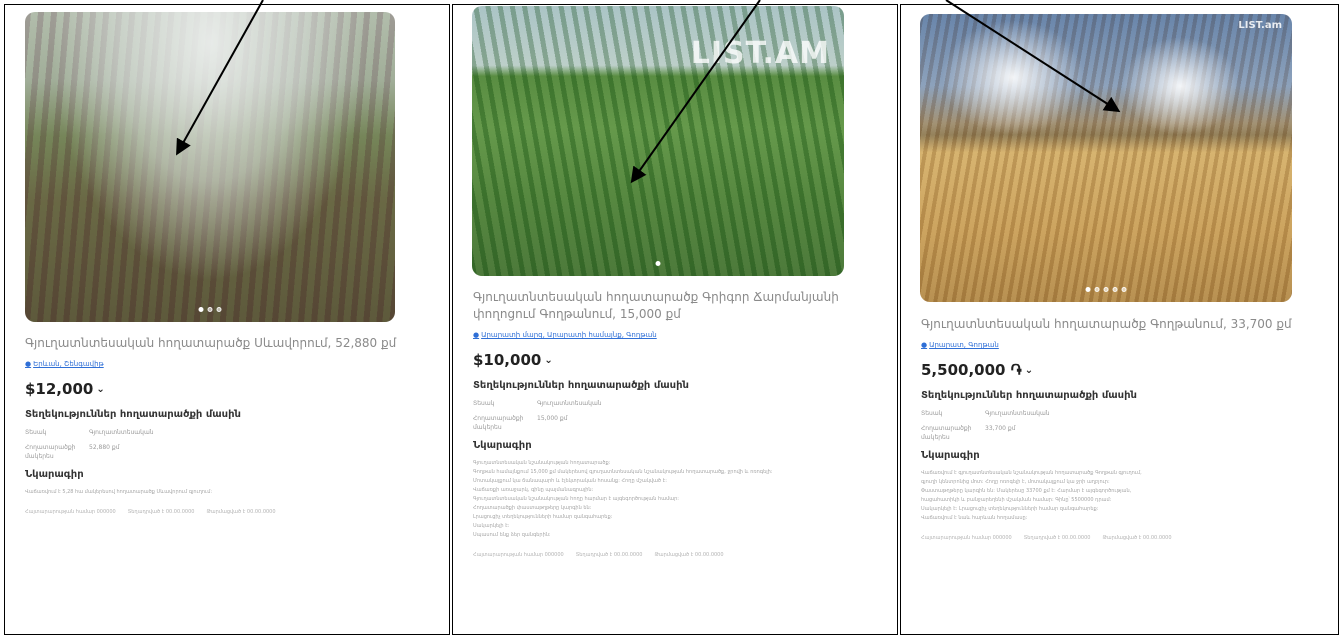 Image resolution: width=1343 pixels, height=637 pixels. Describe the element at coordinates (507, 360) in the screenshot. I see `price-value: $10,000` at that location.